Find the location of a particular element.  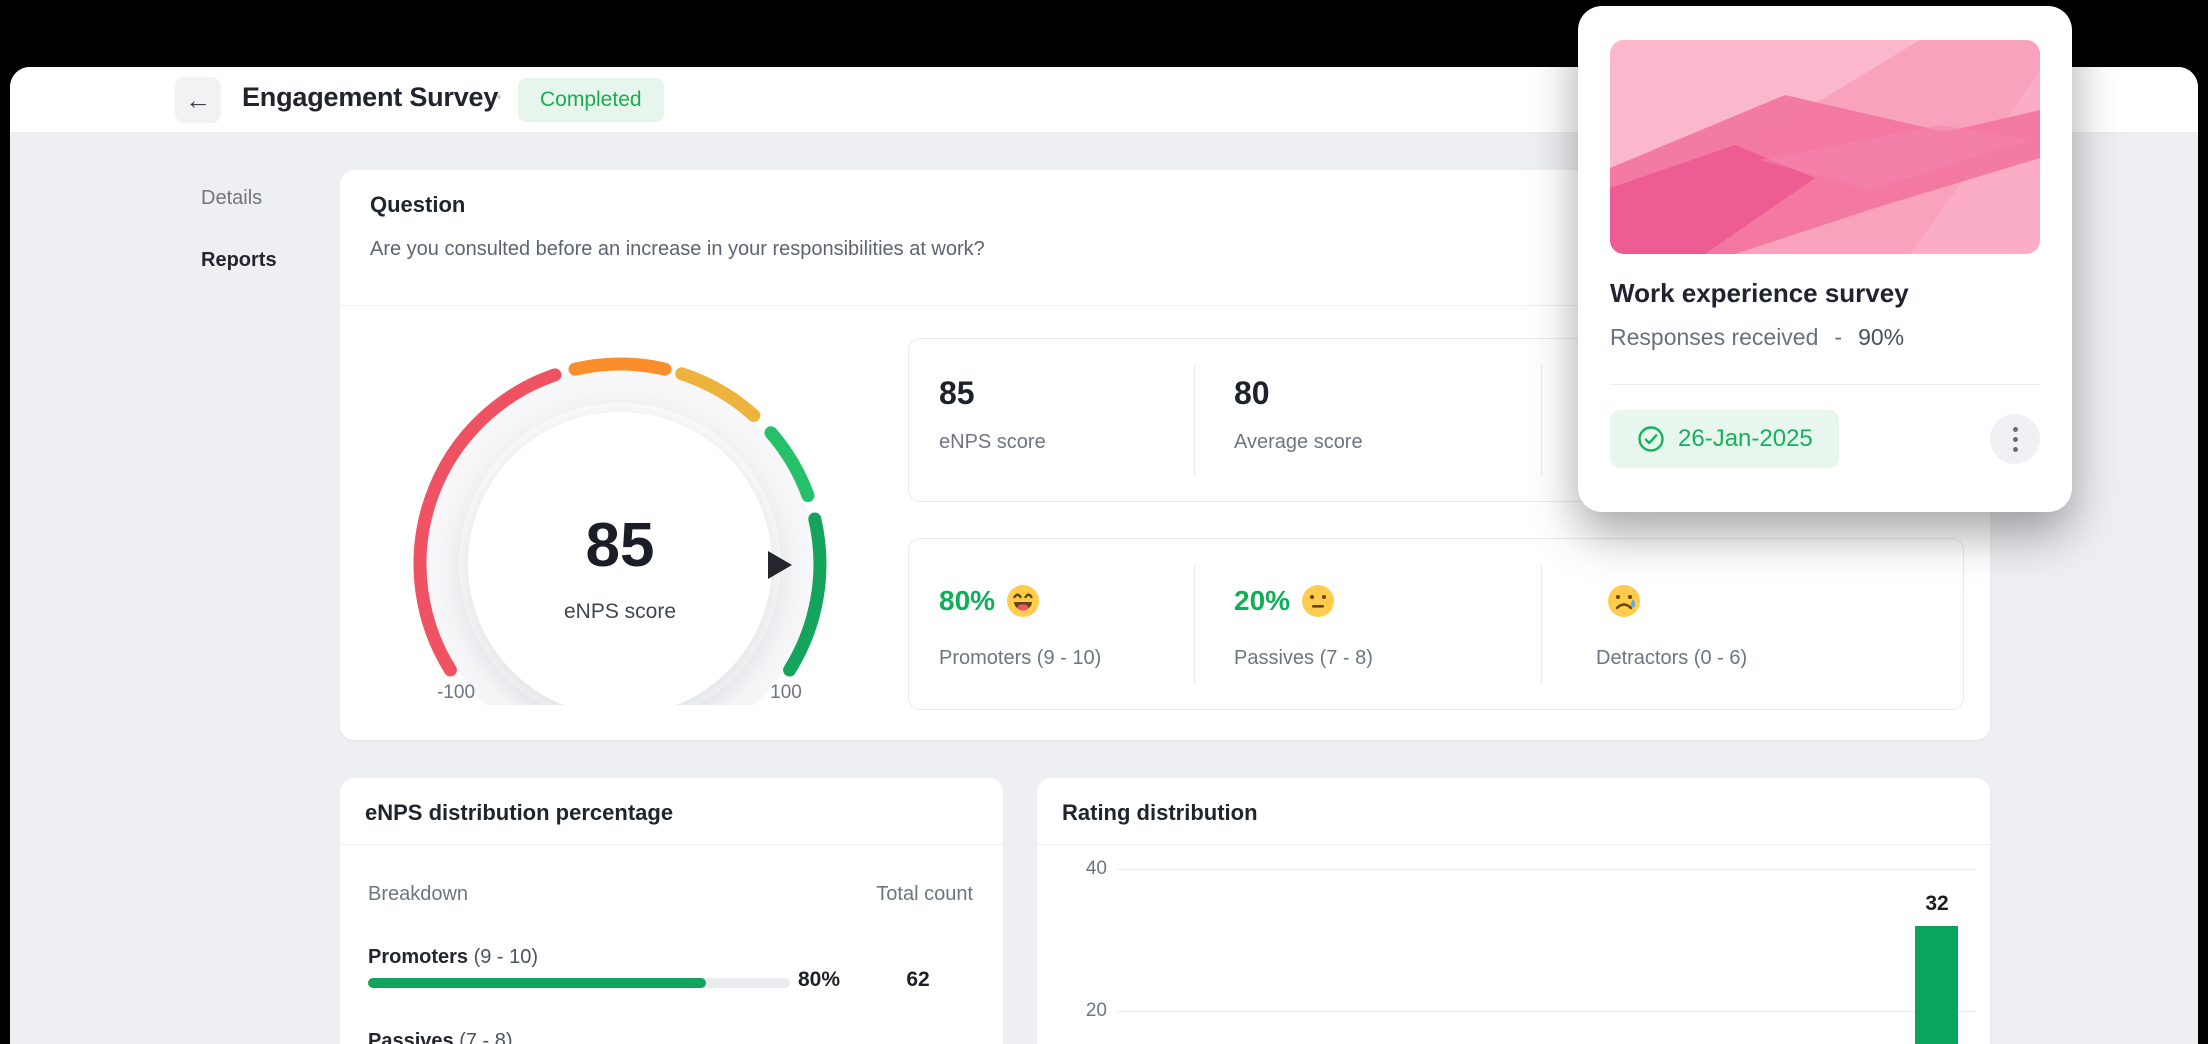

sidebar-item-reports: Reports is located at coordinates (239, 260).